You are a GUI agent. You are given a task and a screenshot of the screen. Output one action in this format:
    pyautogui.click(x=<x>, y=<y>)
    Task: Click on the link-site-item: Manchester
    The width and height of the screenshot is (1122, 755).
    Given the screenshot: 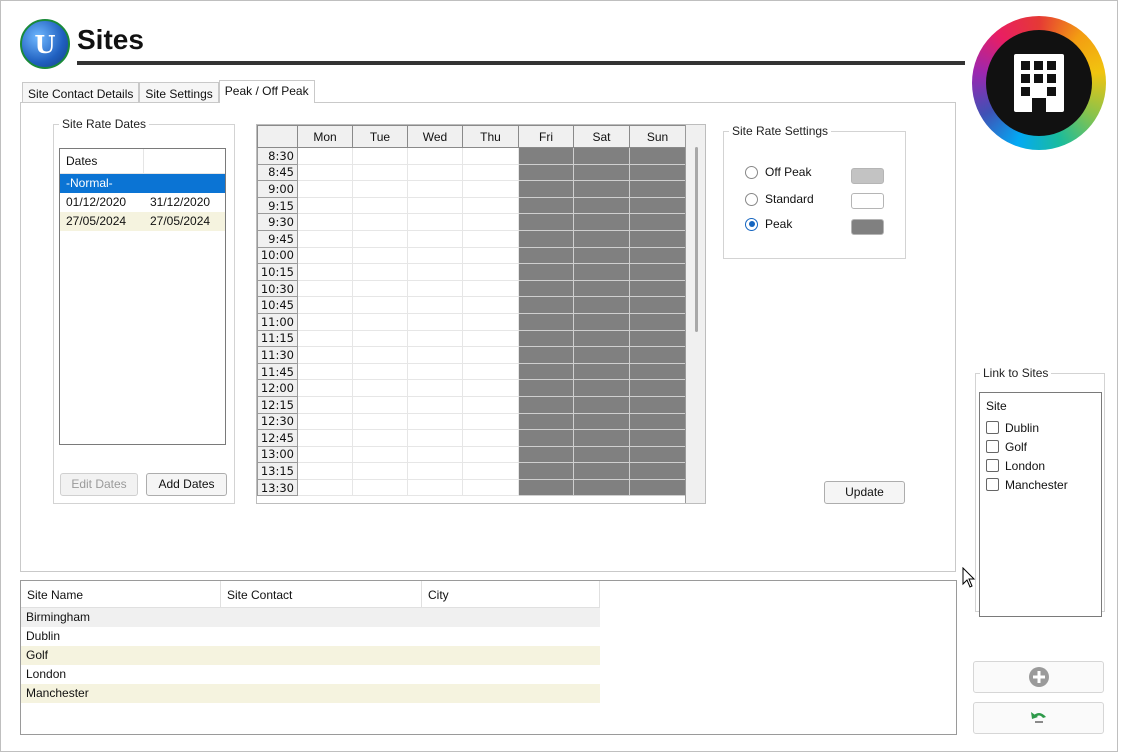 What is the action you would take?
    pyautogui.click(x=1040, y=484)
    